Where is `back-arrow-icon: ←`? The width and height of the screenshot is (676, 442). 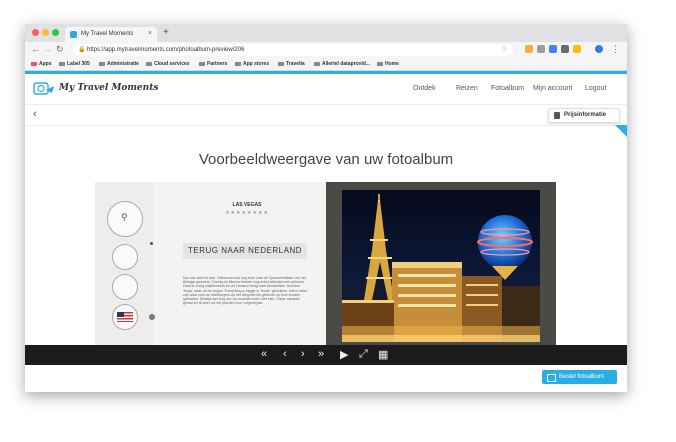
back-arrow-icon: ← is located at coordinates (35, 49).